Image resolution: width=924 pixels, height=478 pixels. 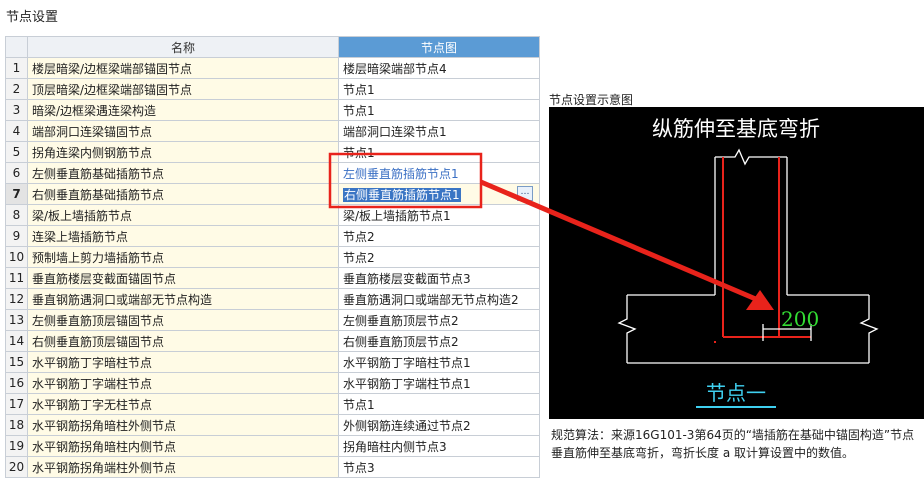 I want to click on table-row: 16 水平钢筋丁字端柱节点 水平钢筋丁字端柱节点1, so click(x=272, y=383).